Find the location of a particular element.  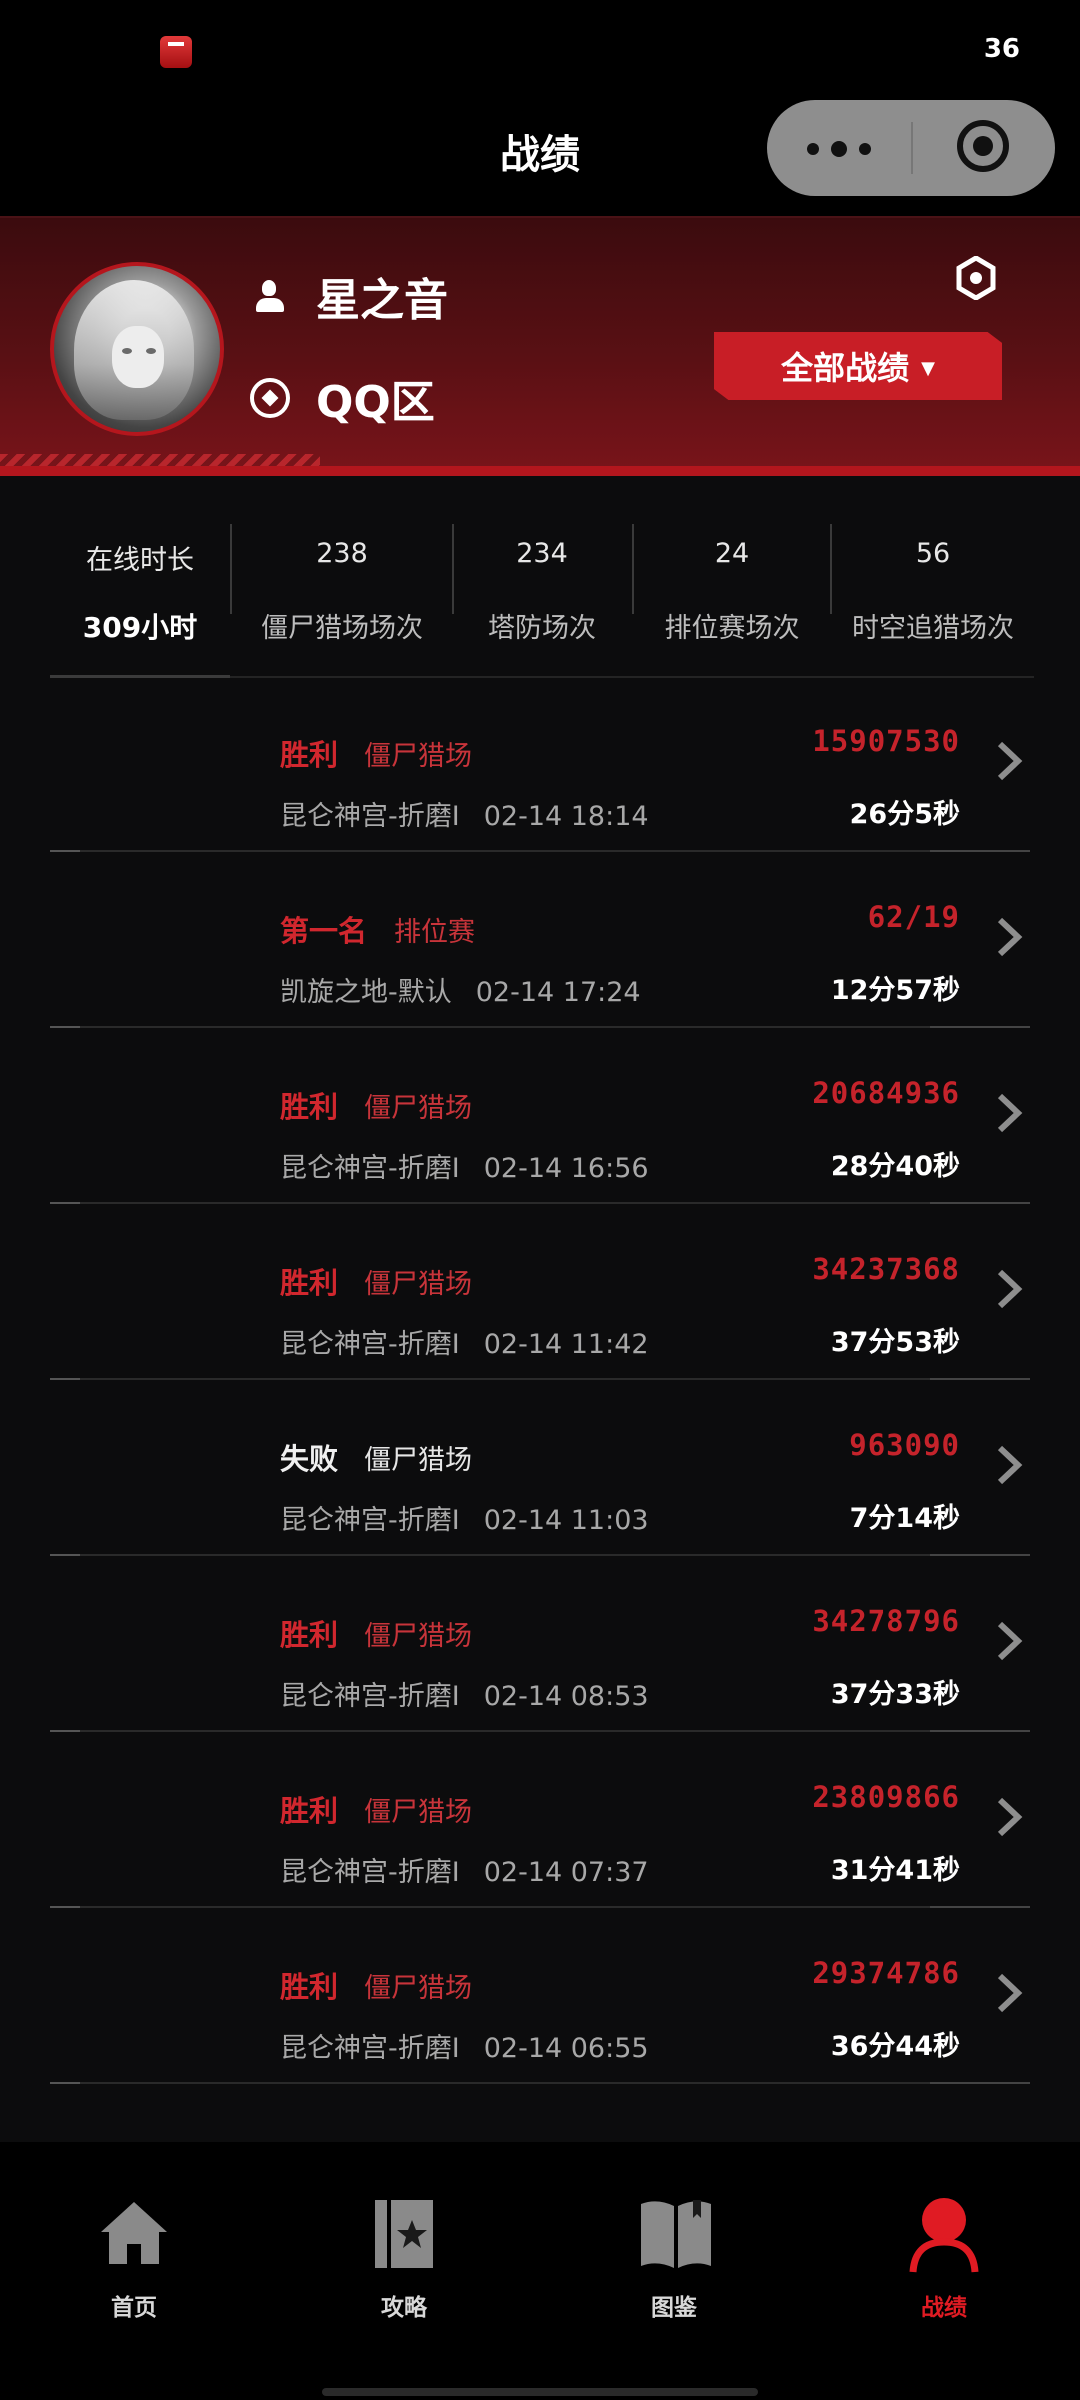

stat-label: 在线时长 is located at coordinates (140, 560).